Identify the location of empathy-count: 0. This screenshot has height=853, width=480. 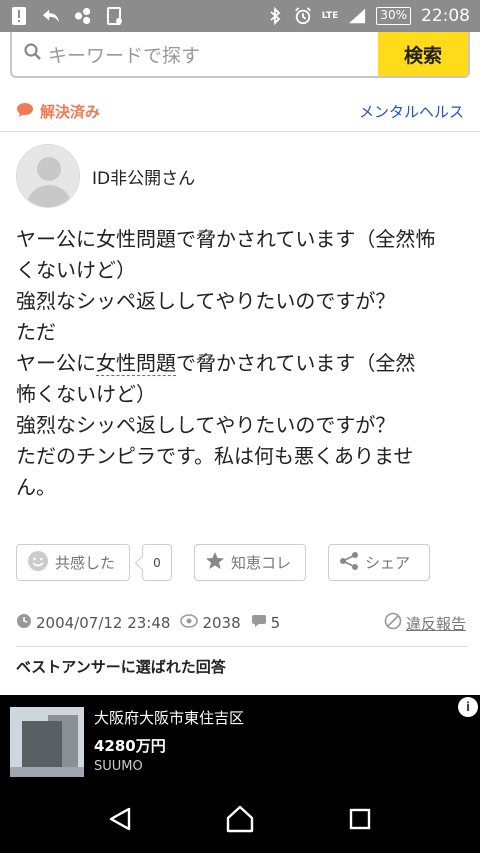
(157, 562).